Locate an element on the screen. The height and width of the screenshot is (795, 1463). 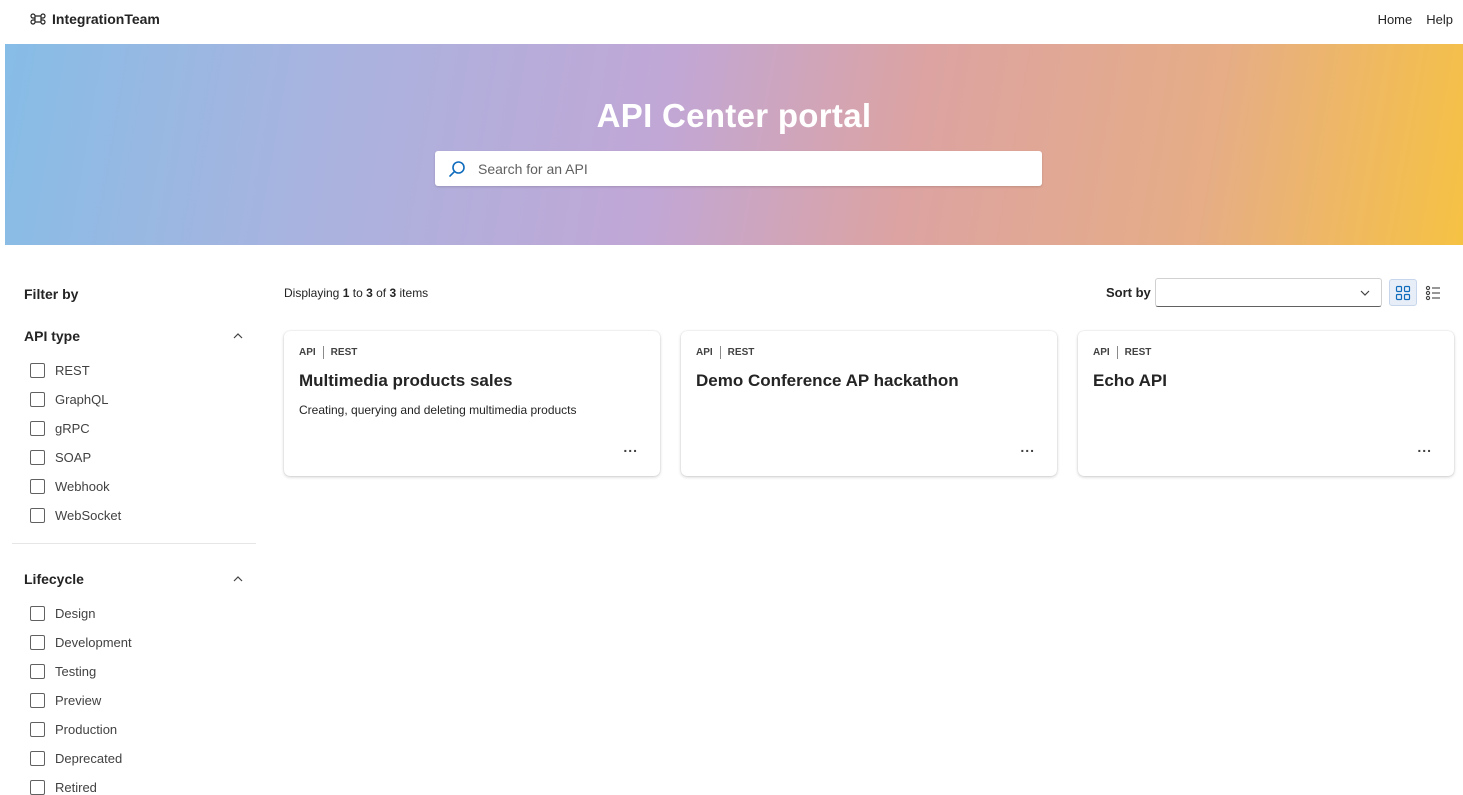
filter-option-websocket: WebSocket is located at coordinates (75, 515).